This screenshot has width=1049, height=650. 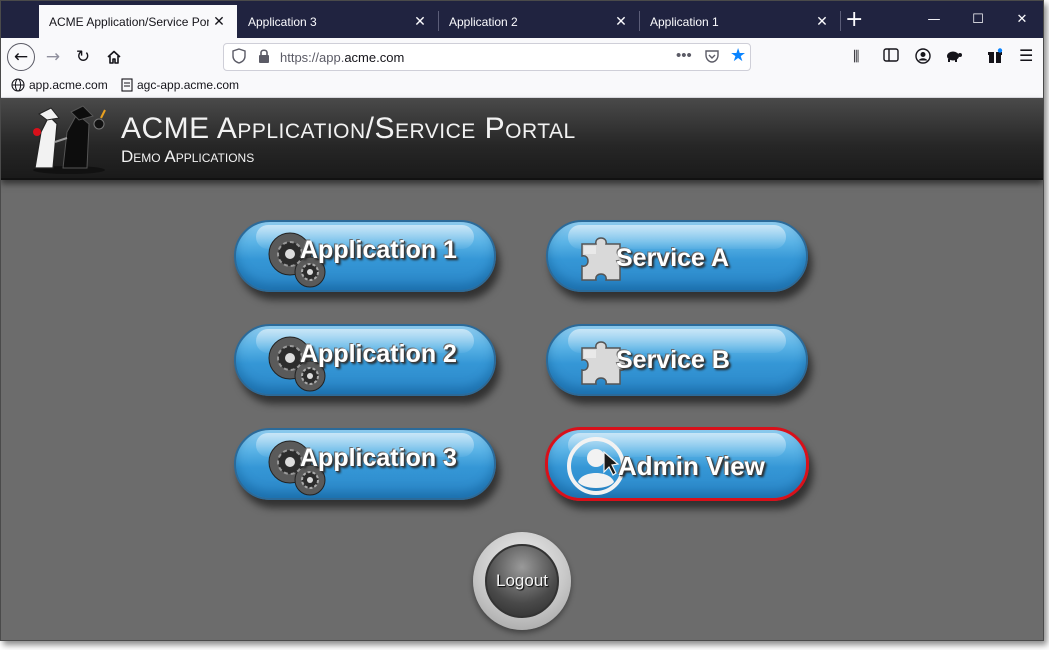 I want to click on url-domain: acme.com, so click(x=374, y=57).